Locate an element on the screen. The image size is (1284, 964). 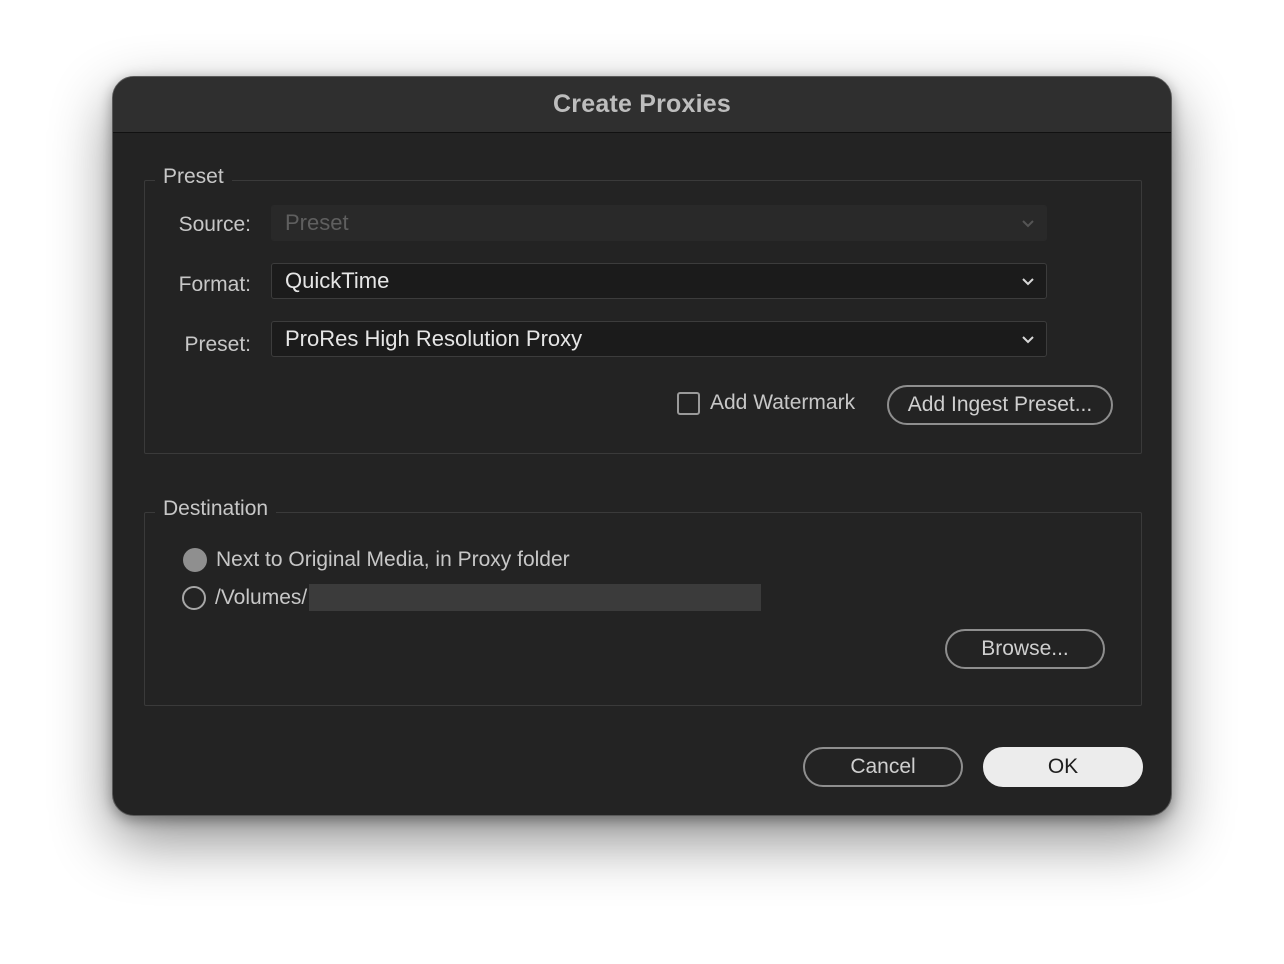
radio-selected-indicator is located at coordinates (195, 560).